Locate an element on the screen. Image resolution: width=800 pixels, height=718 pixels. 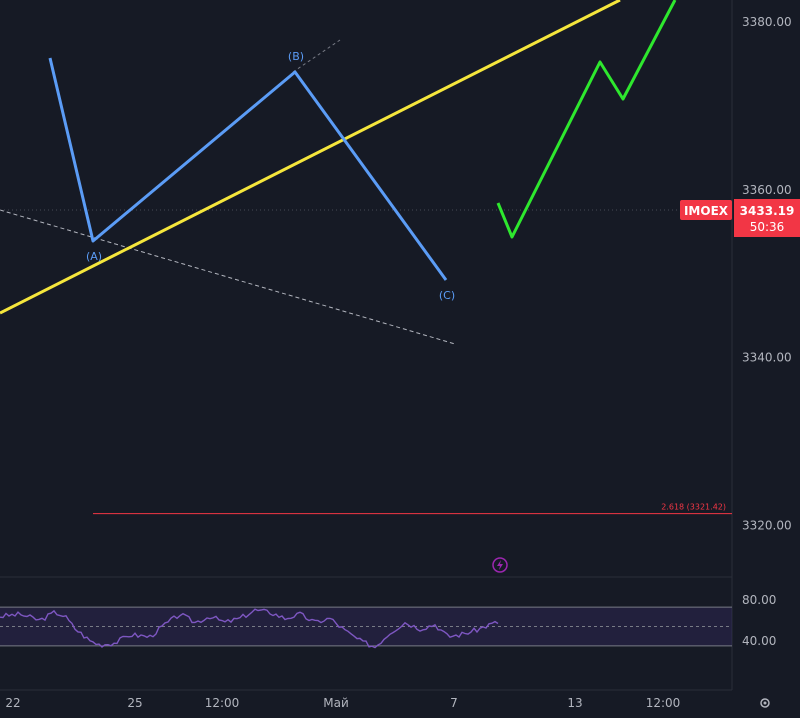
price-badge: 3433.19 50:36 is located at coordinates (767, 218).